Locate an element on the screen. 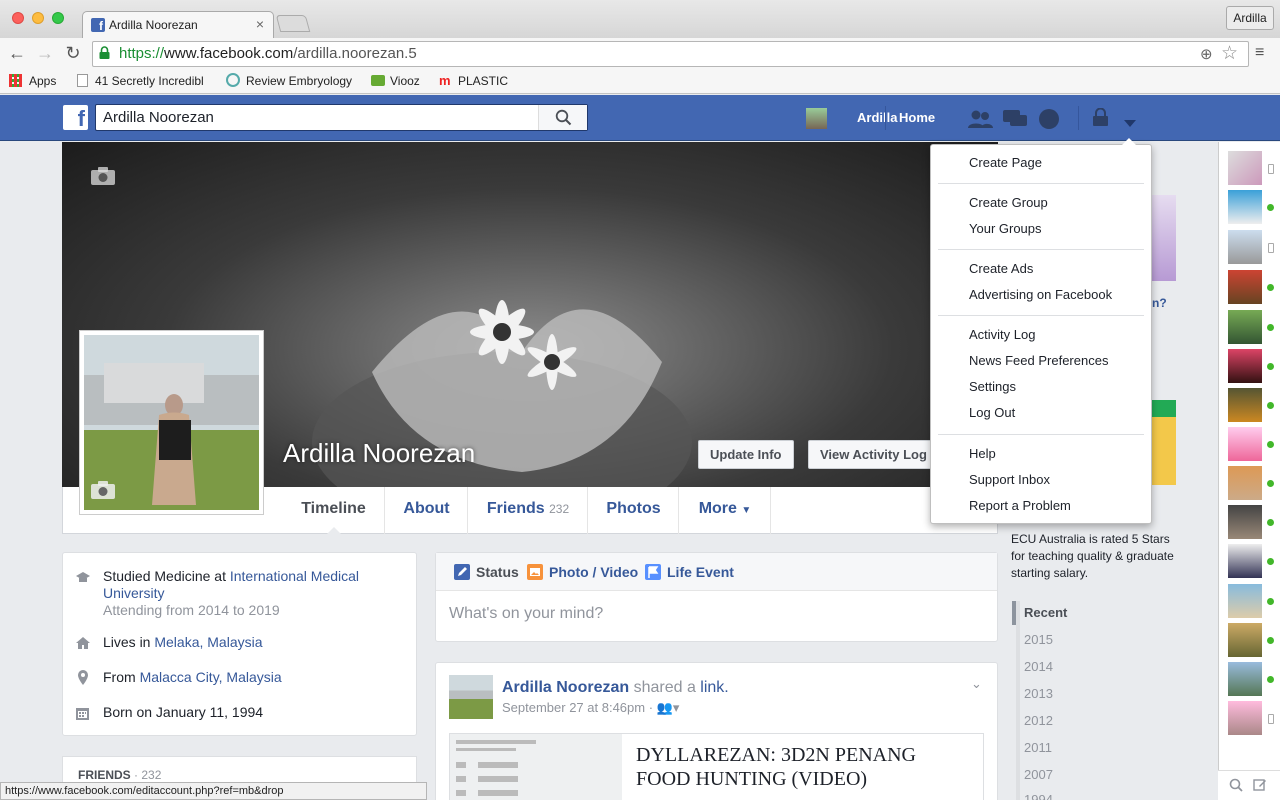 The width and height of the screenshot is (1280, 800). header-avatar is located at coordinates (816, 118).